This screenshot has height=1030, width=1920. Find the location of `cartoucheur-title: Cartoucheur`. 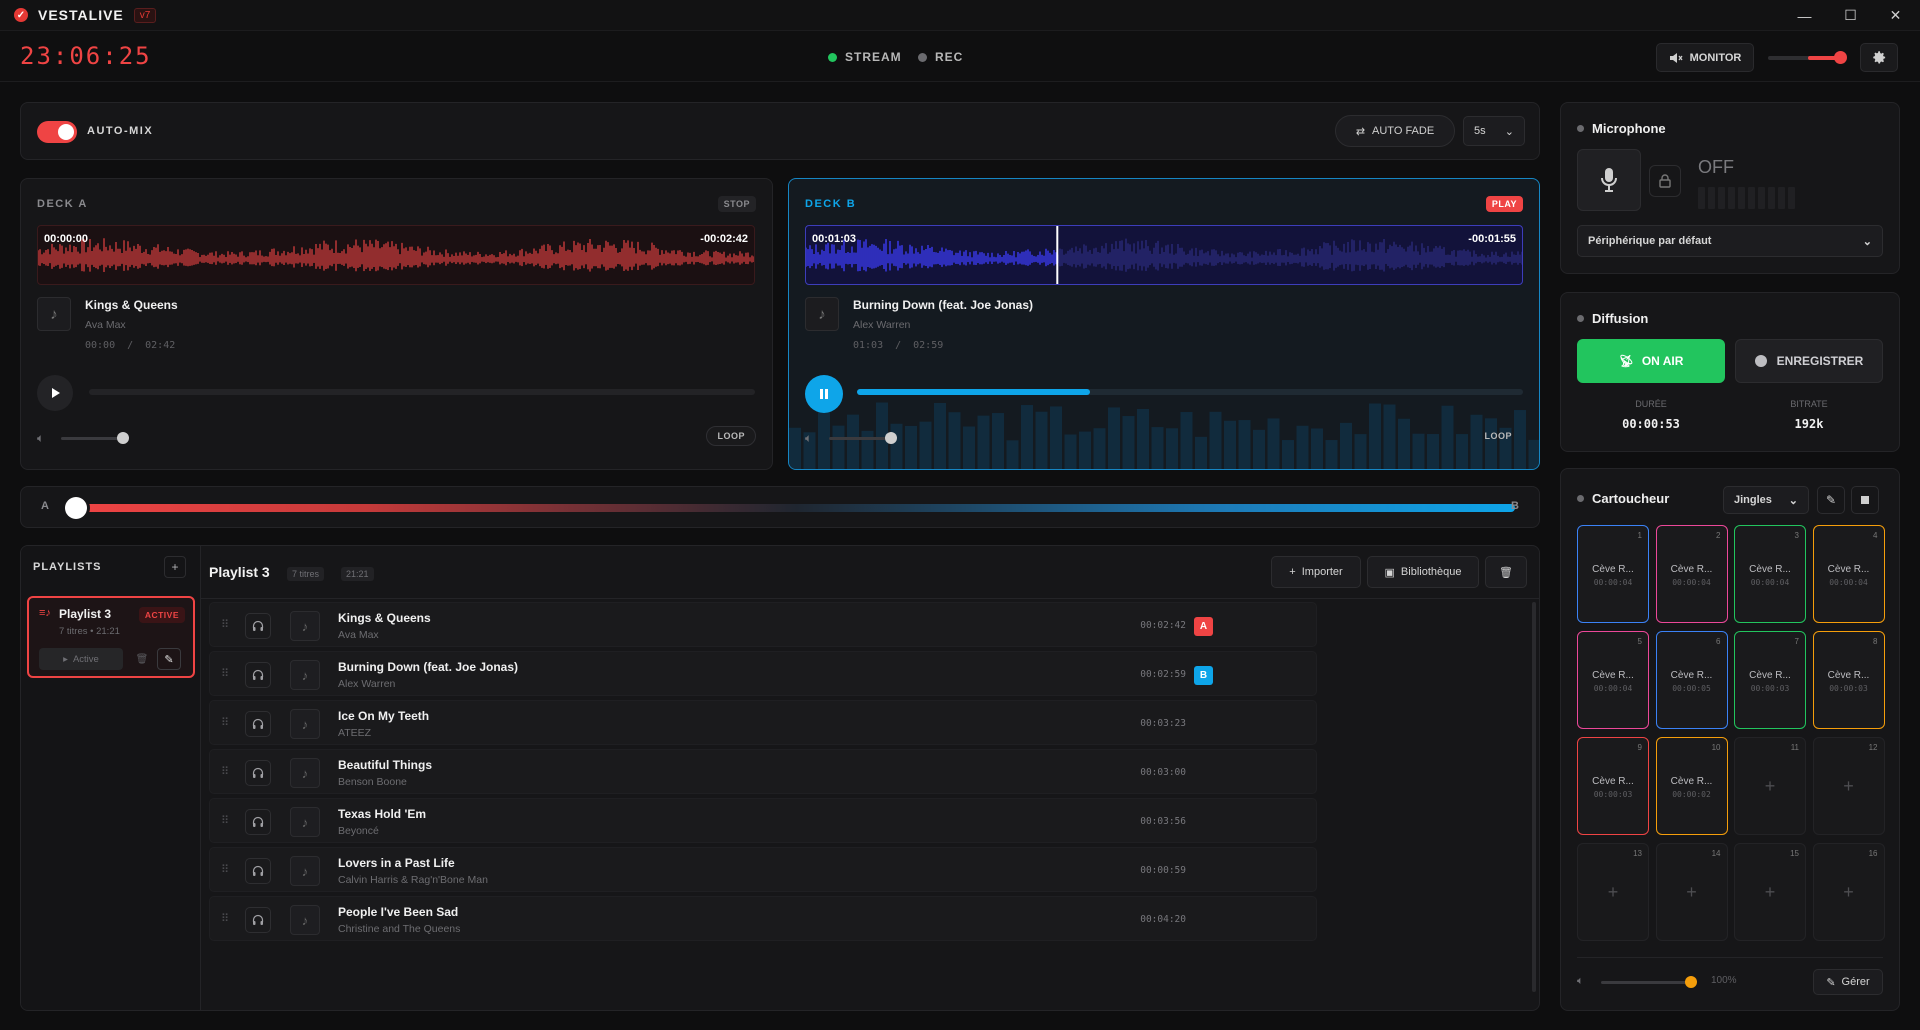

cartoucheur-title: Cartoucheur is located at coordinates (1631, 498).